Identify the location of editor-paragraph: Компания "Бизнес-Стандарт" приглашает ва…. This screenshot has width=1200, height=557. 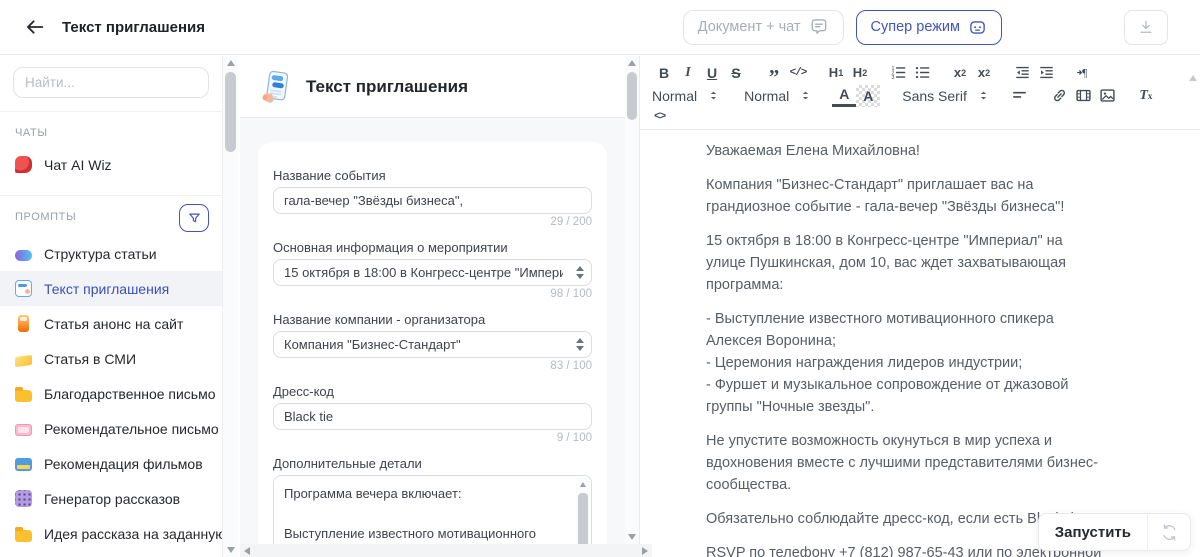
(905, 196).